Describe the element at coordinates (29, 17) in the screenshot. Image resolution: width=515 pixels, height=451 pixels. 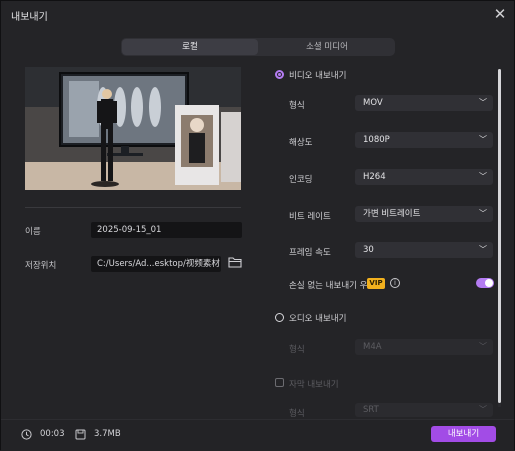
I see `dialog-title: 내보내기` at that location.